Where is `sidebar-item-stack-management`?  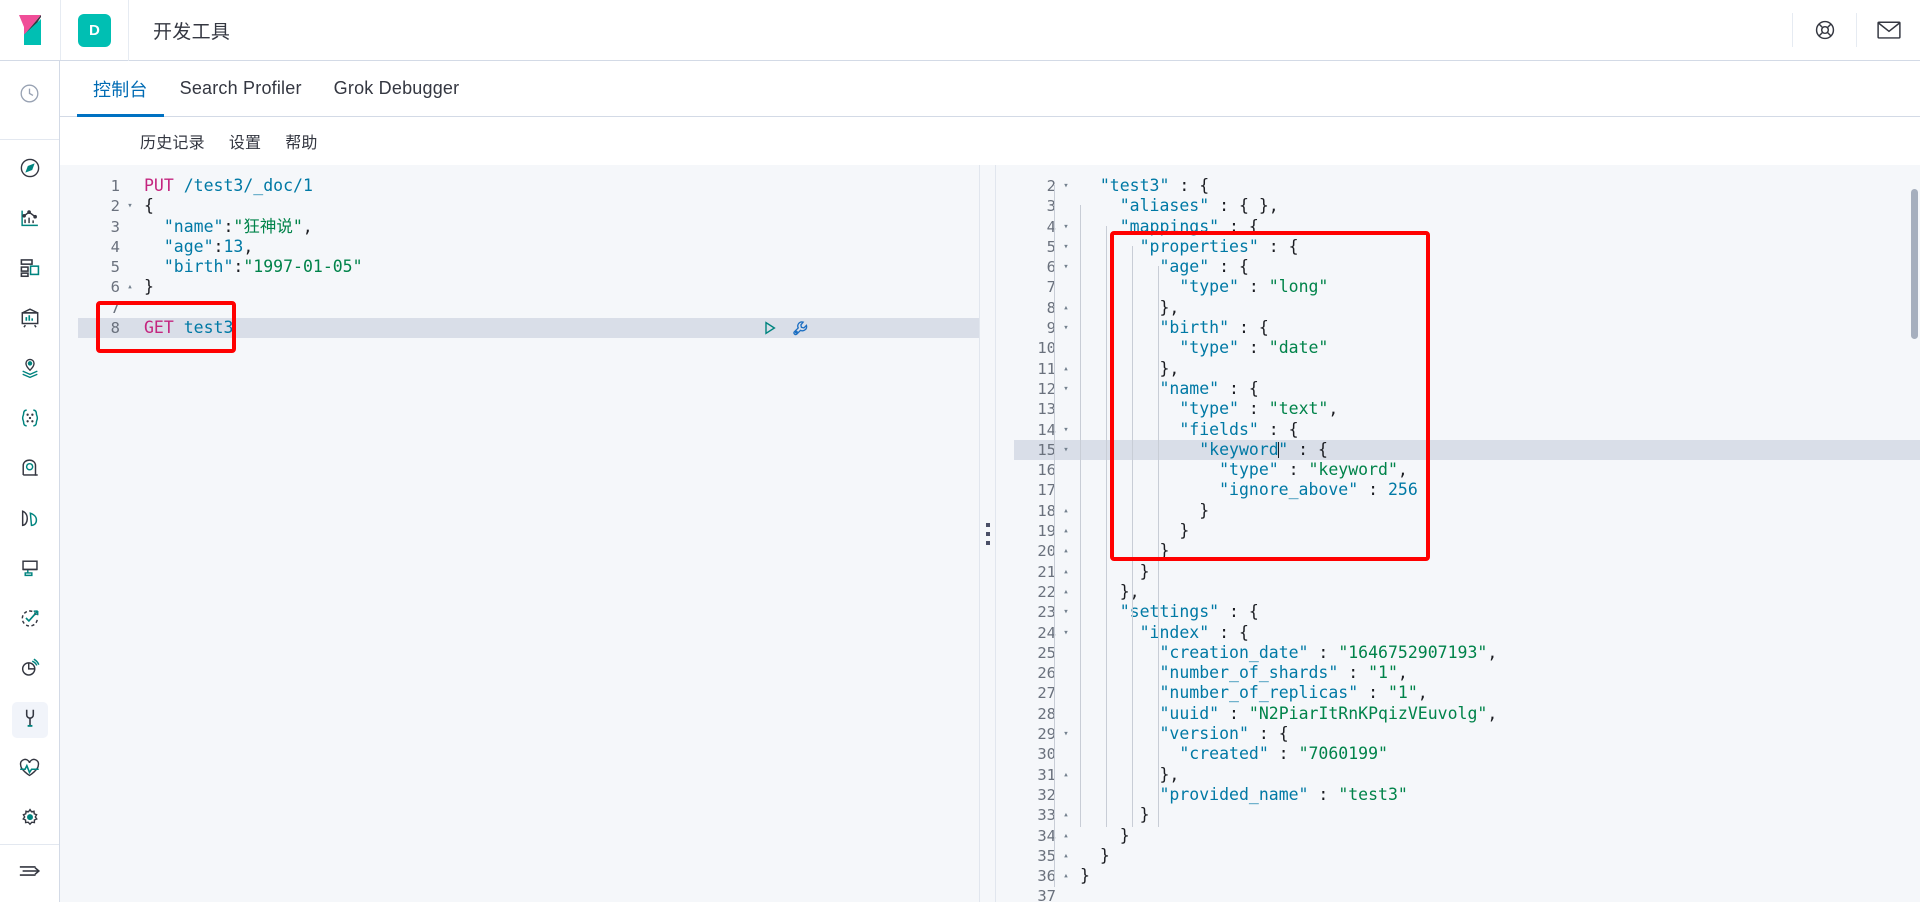
sidebar-item-stack-management is located at coordinates (30, 820).